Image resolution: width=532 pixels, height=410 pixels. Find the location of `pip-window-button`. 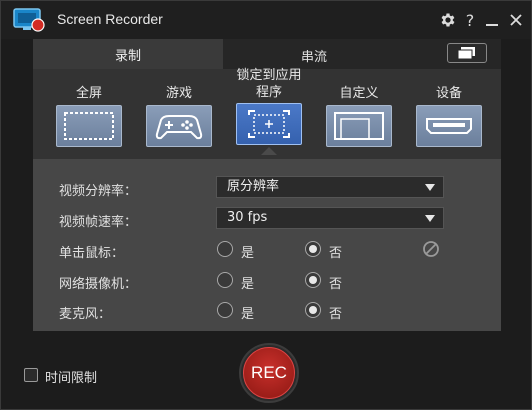

pip-window-button is located at coordinates (467, 53).